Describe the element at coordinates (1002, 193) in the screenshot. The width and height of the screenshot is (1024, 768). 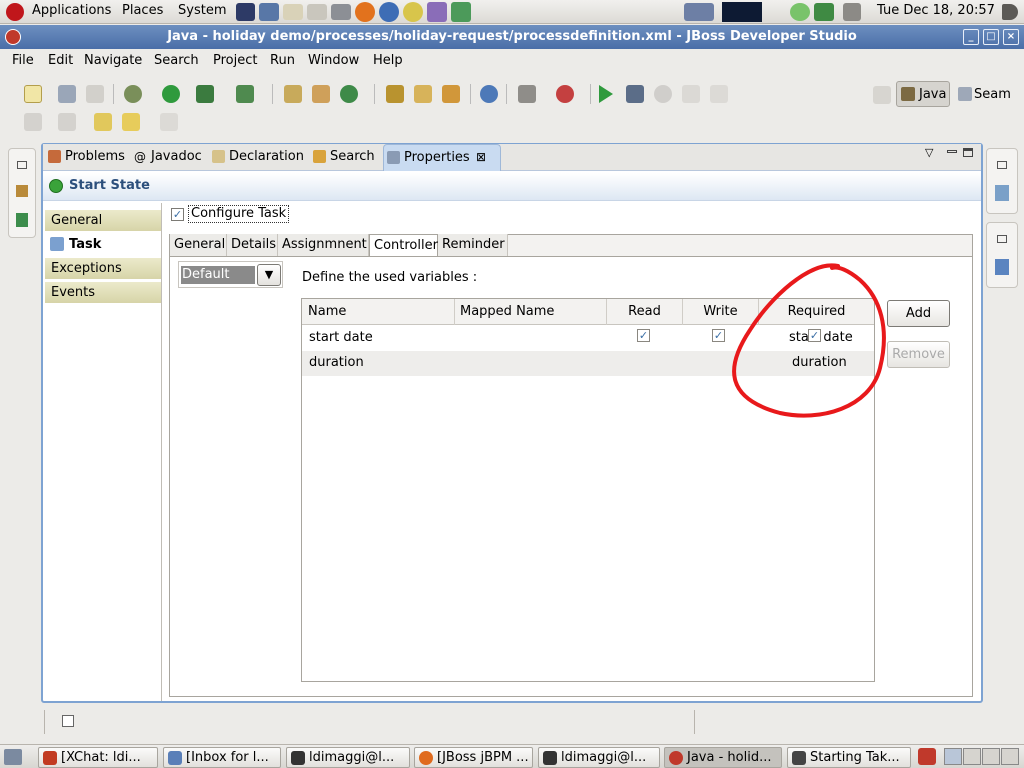
I see `task-list-icon` at that location.